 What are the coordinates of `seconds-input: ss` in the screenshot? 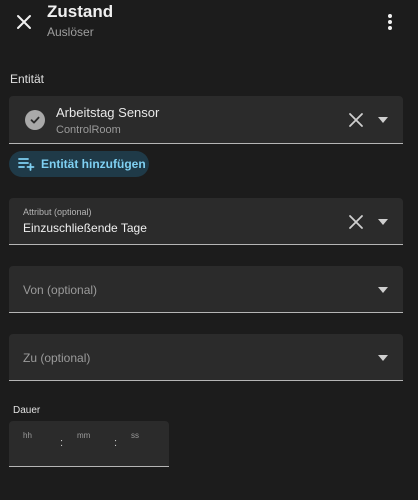 It's located at (135, 435).